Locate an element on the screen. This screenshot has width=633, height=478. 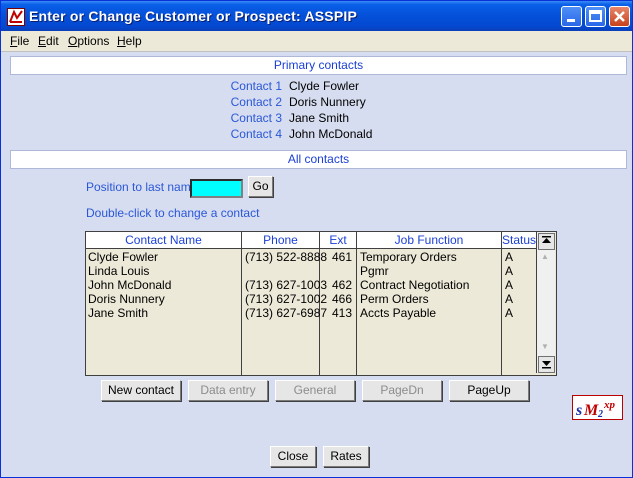
general-button: General is located at coordinates (315, 390).